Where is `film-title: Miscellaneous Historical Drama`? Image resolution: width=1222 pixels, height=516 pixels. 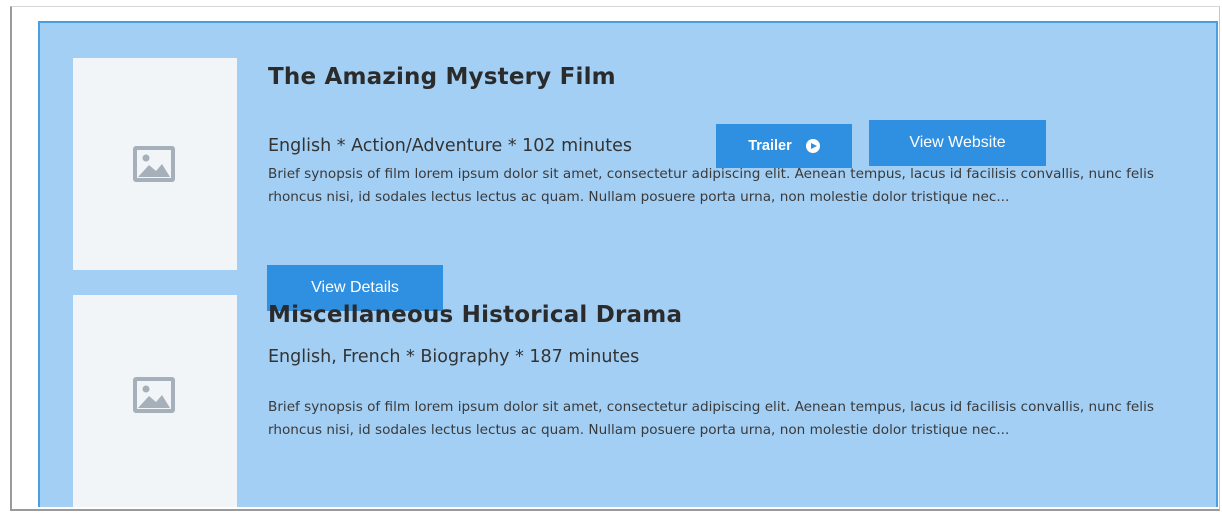 film-title: Miscellaneous Historical Drama is located at coordinates (475, 315).